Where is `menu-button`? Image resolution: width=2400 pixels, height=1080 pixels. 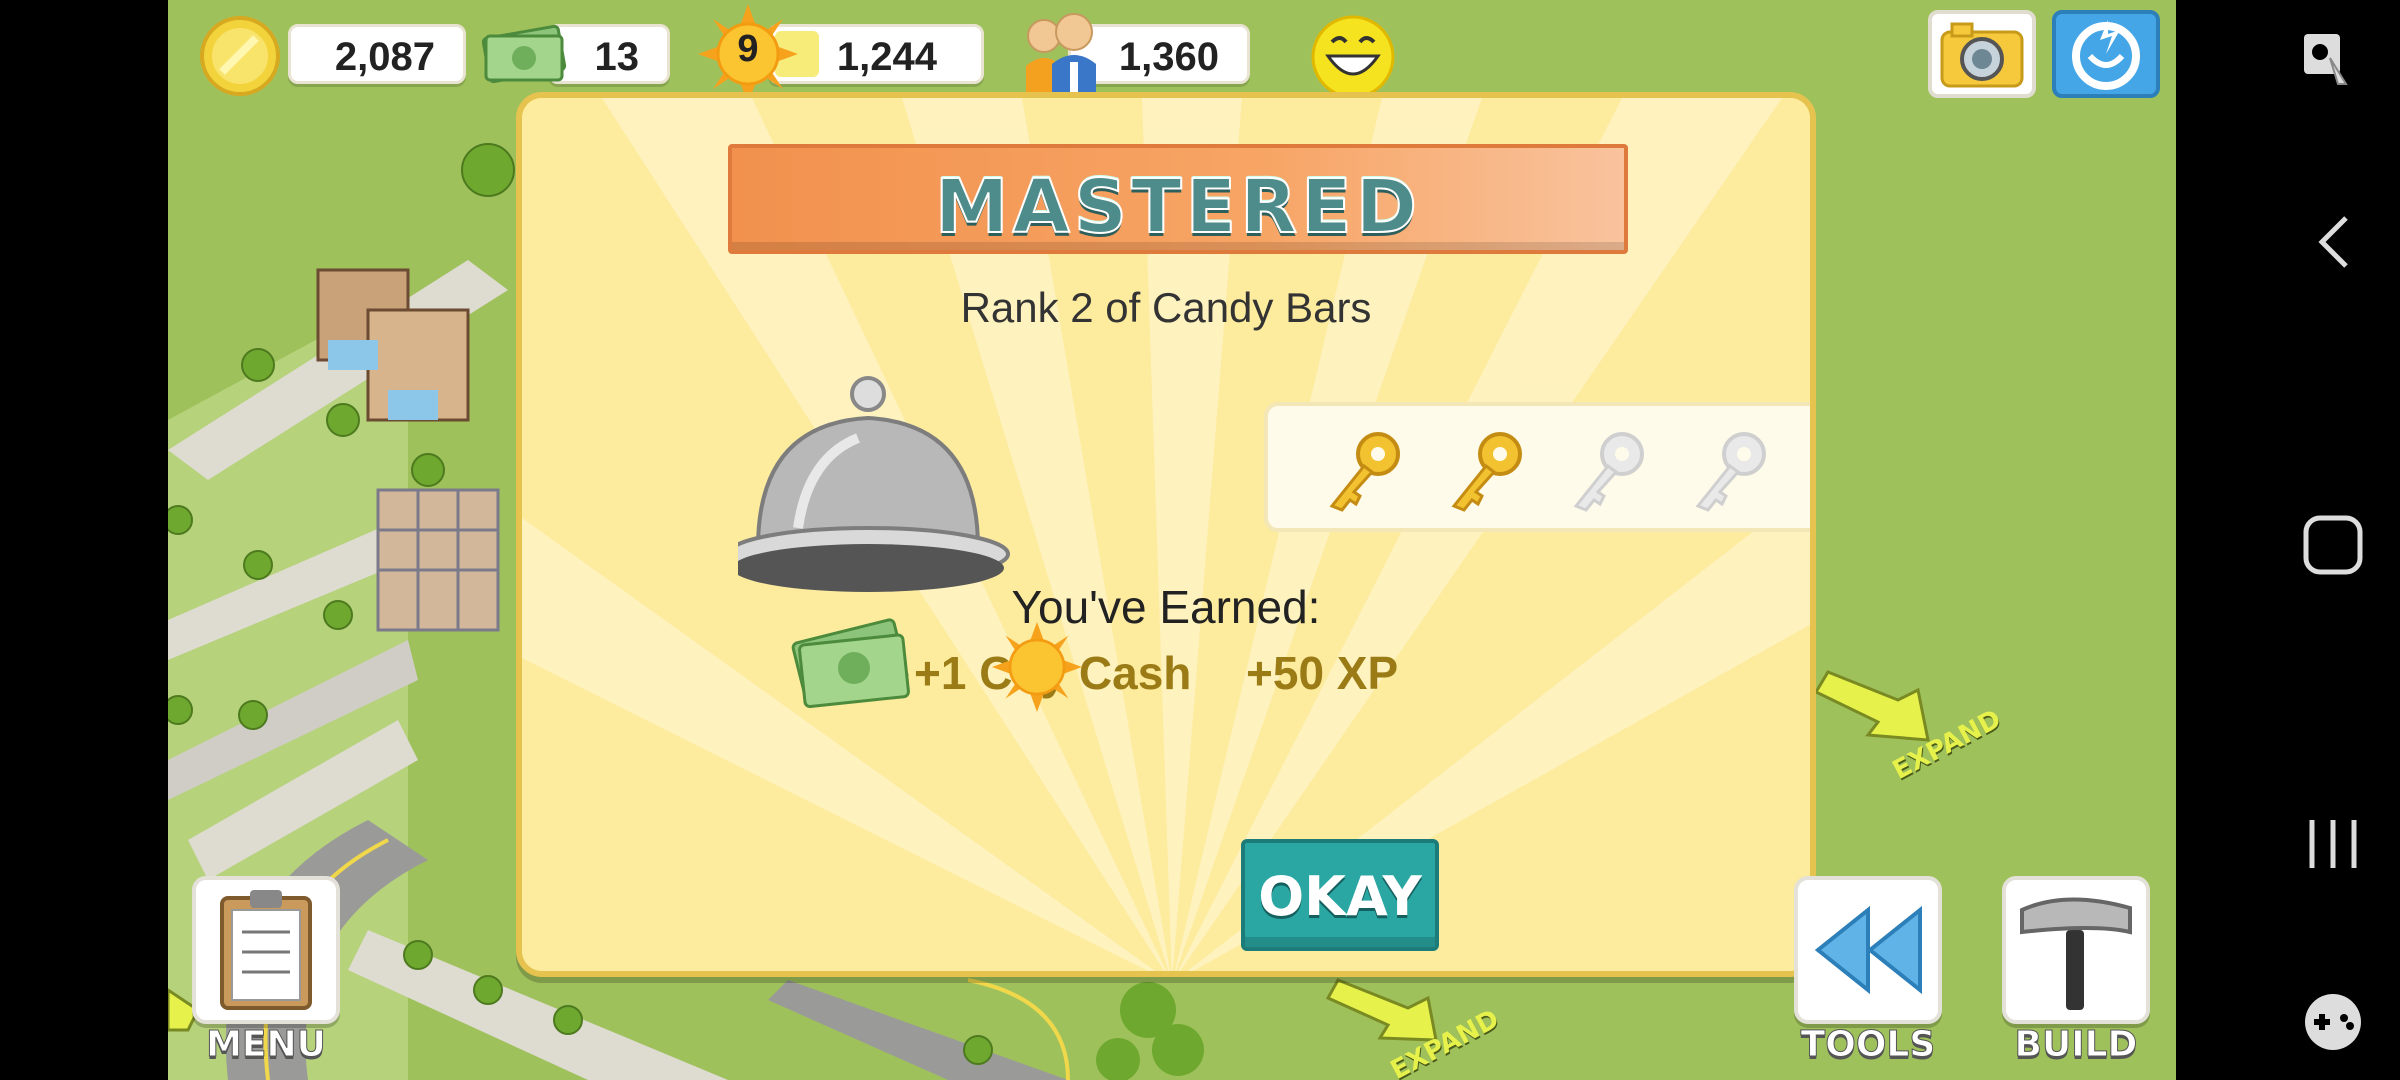 menu-button is located at coordinates (266, 950).